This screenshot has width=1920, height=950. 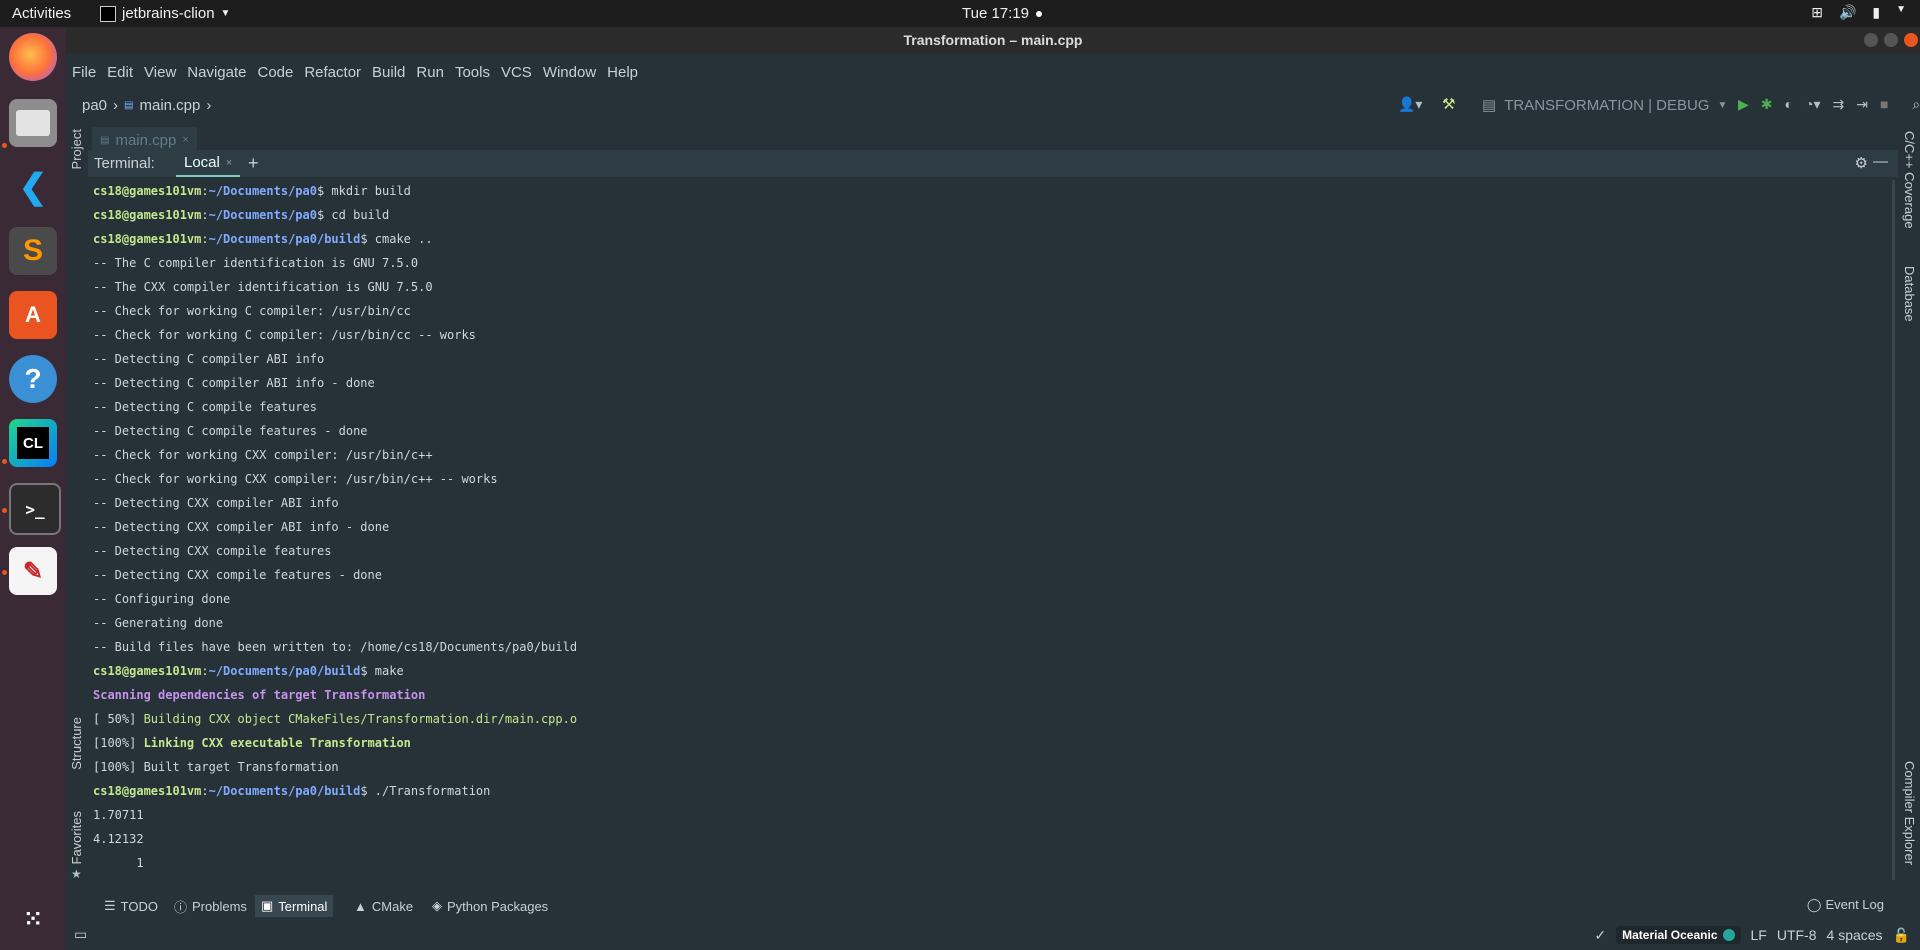 I want to click on menu-navigate: Navigate, so click(x=216, y=72).